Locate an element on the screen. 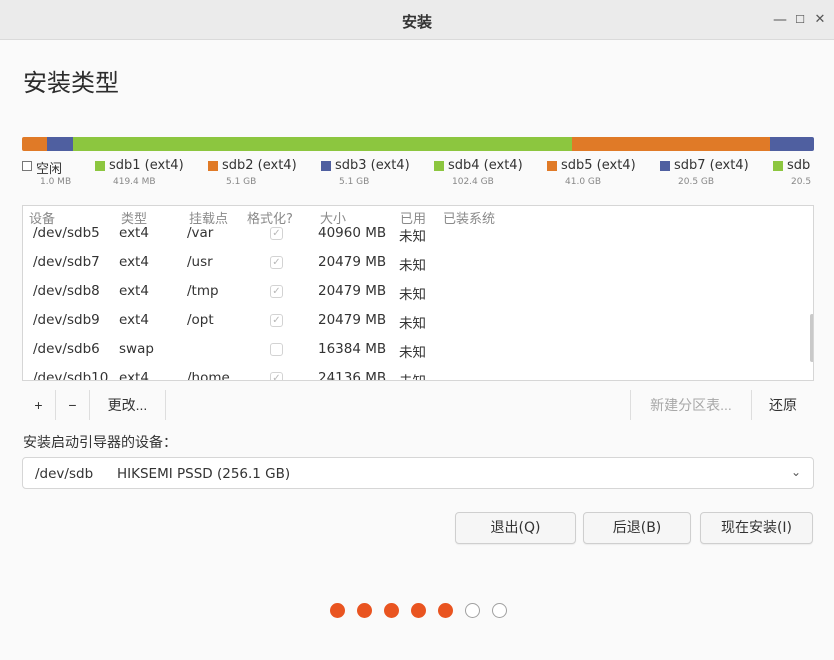 The image size is (834, 660). legend-size: 20.5 GB is located at coordinates (696, 182).